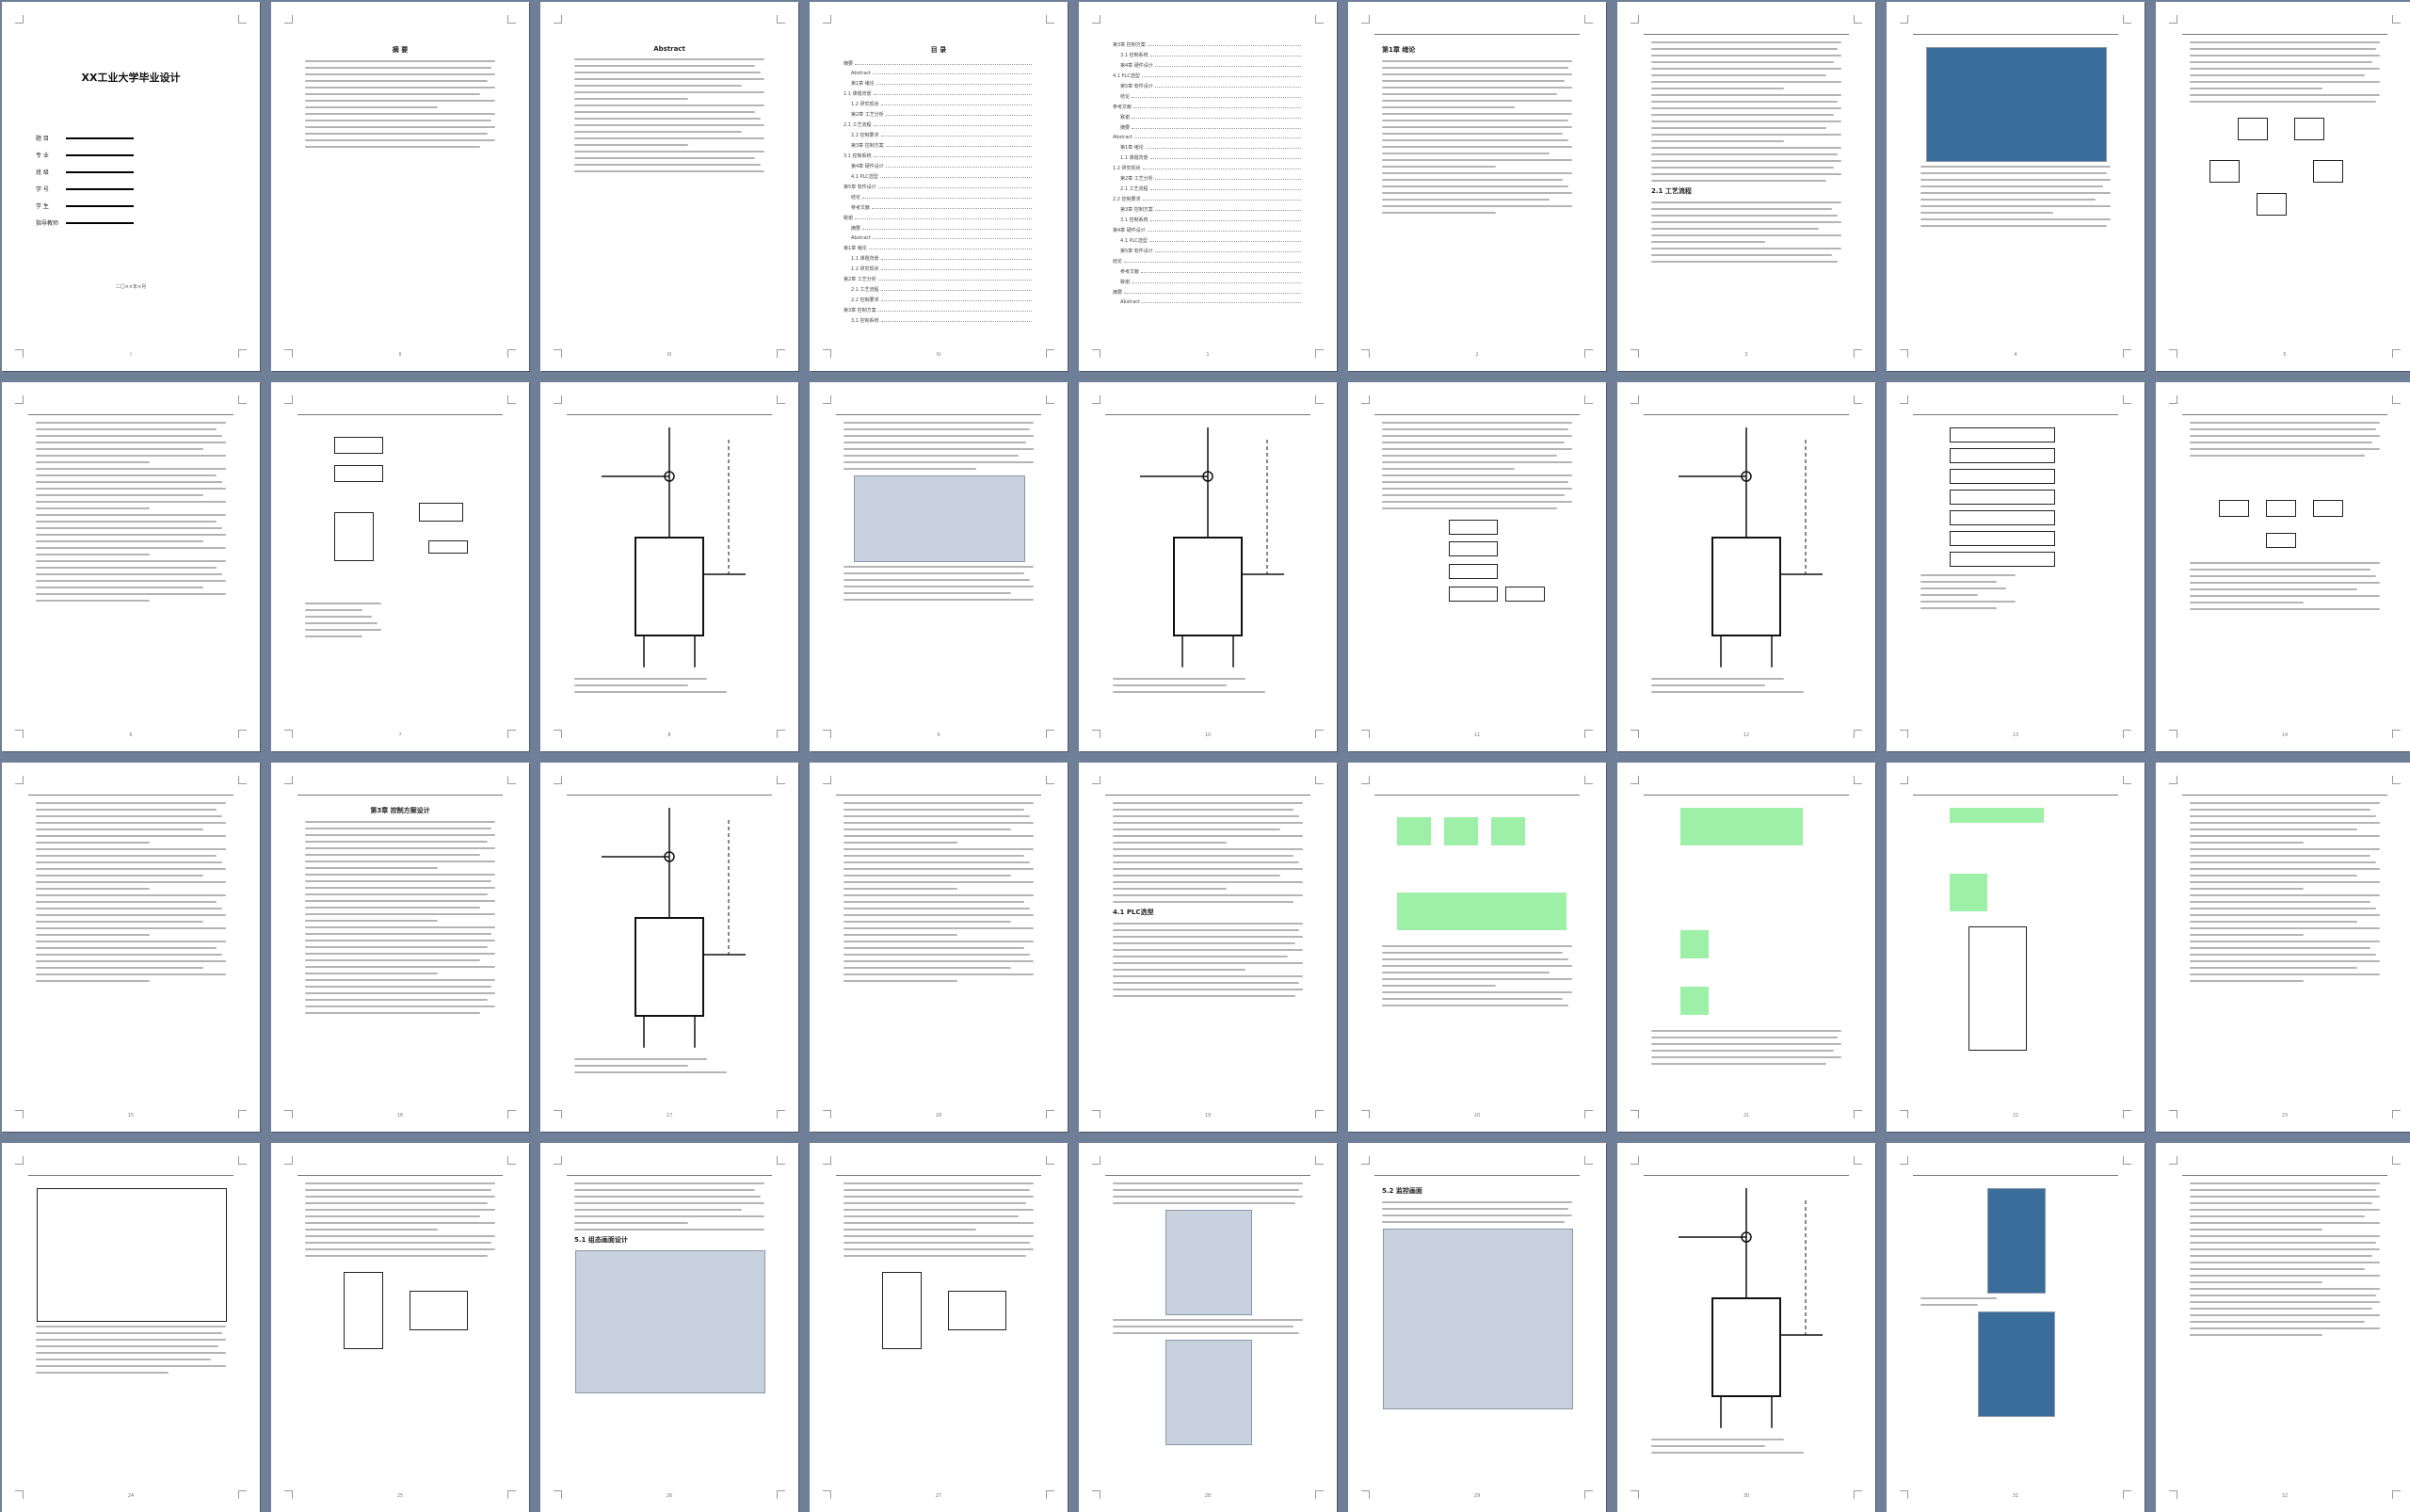 Image resolution: width=2410 pixels, height=1512 pixels. Describe the element at coordinates (669, 566) in the screenshot. I see `document-page: 8` at that location.